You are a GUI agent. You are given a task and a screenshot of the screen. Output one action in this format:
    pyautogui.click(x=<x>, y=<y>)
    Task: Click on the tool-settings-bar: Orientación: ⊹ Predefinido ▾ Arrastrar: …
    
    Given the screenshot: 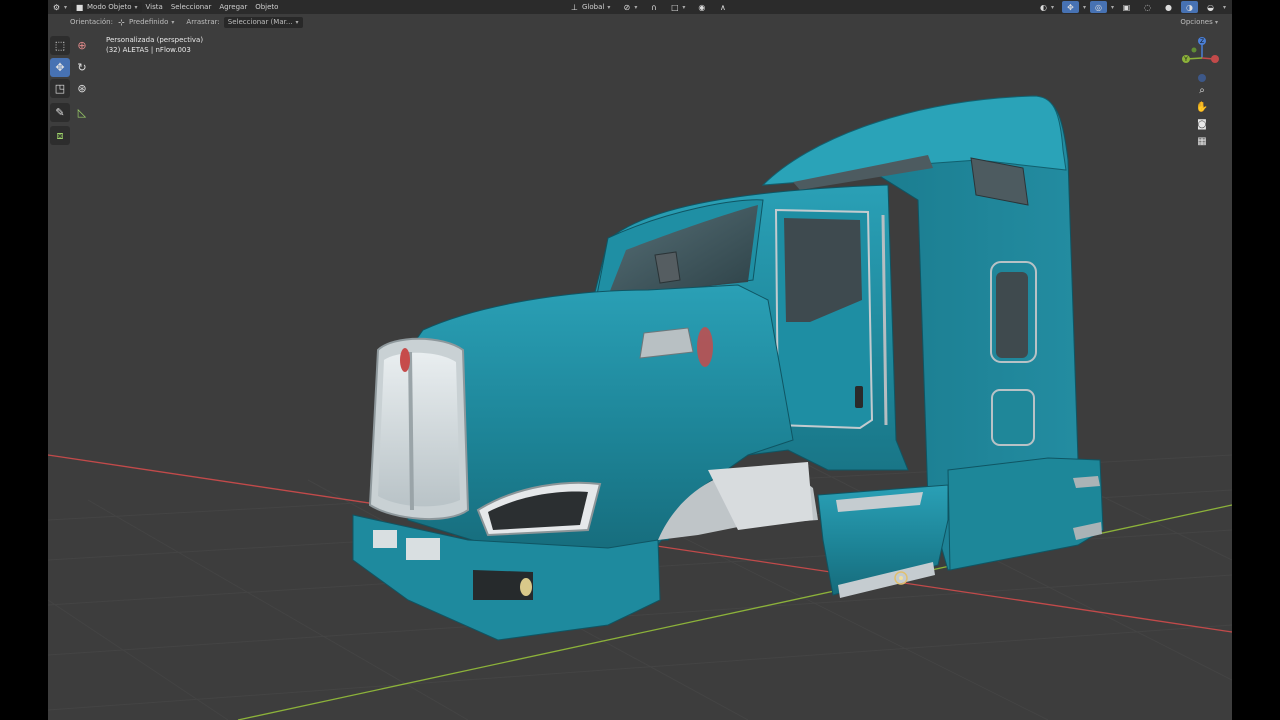 What is the action you would take?
    pyautogui.click(x=640, y=22)
    